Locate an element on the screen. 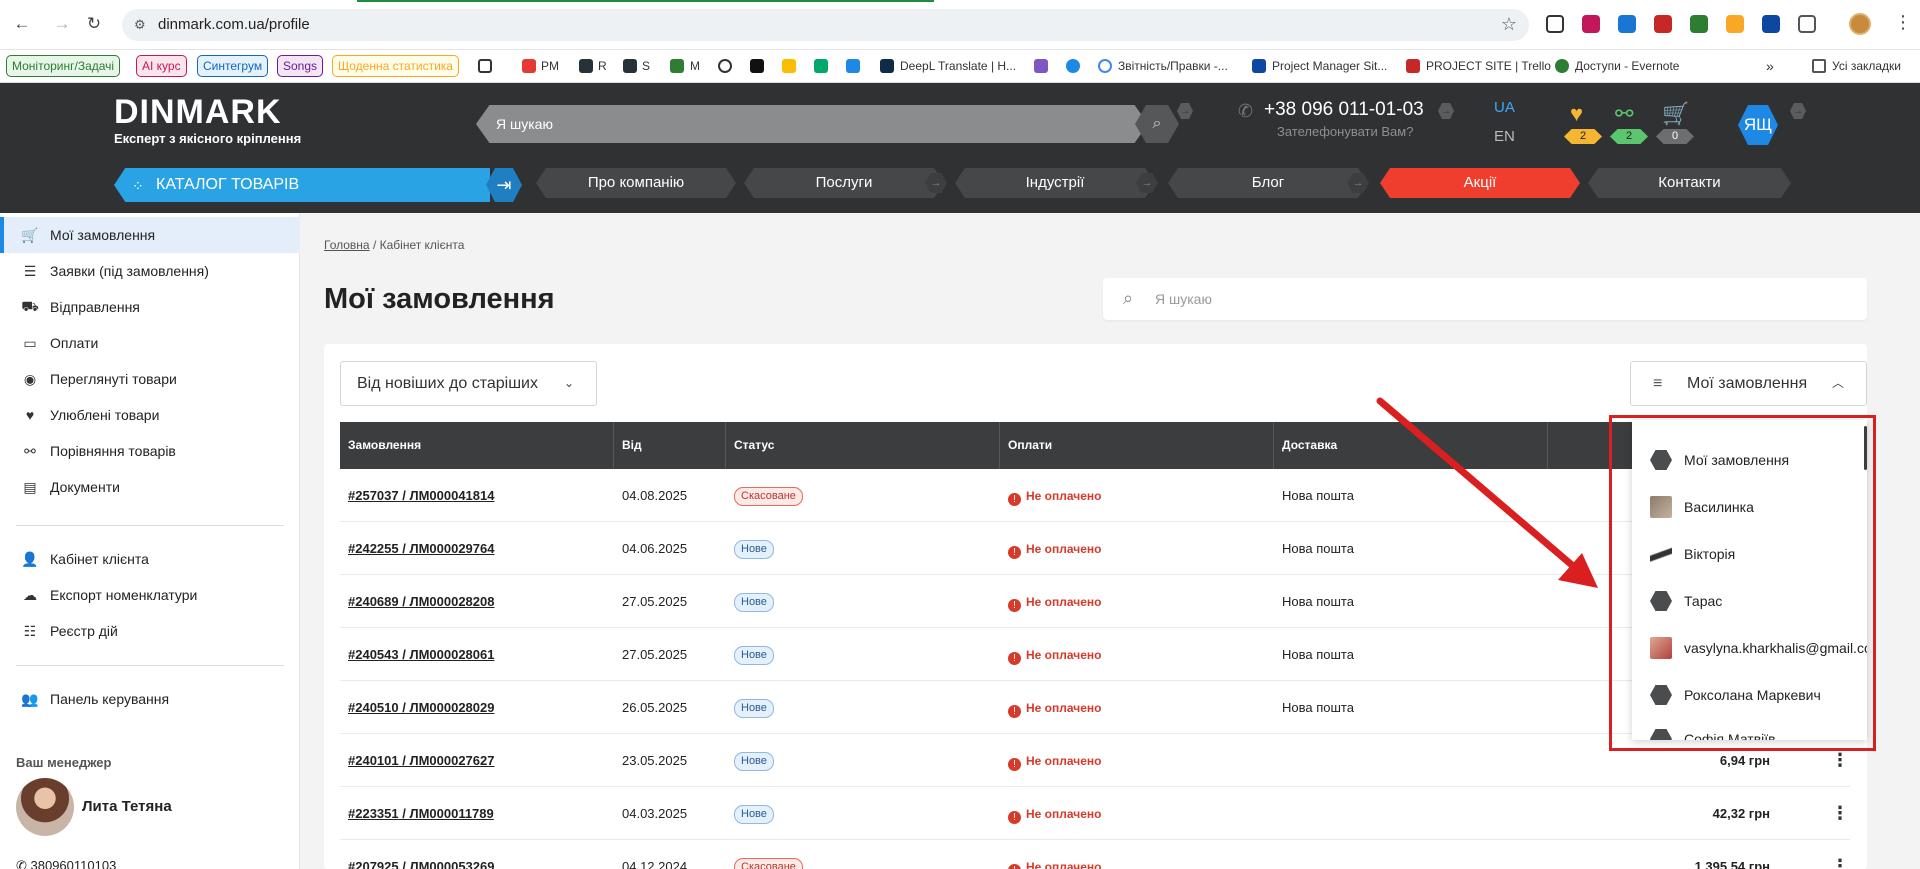 The width and height of the screenshot is (1920, 869). sidebar-item-favorites: ♥ Улюблені товари is located at coordinates (150, 415).